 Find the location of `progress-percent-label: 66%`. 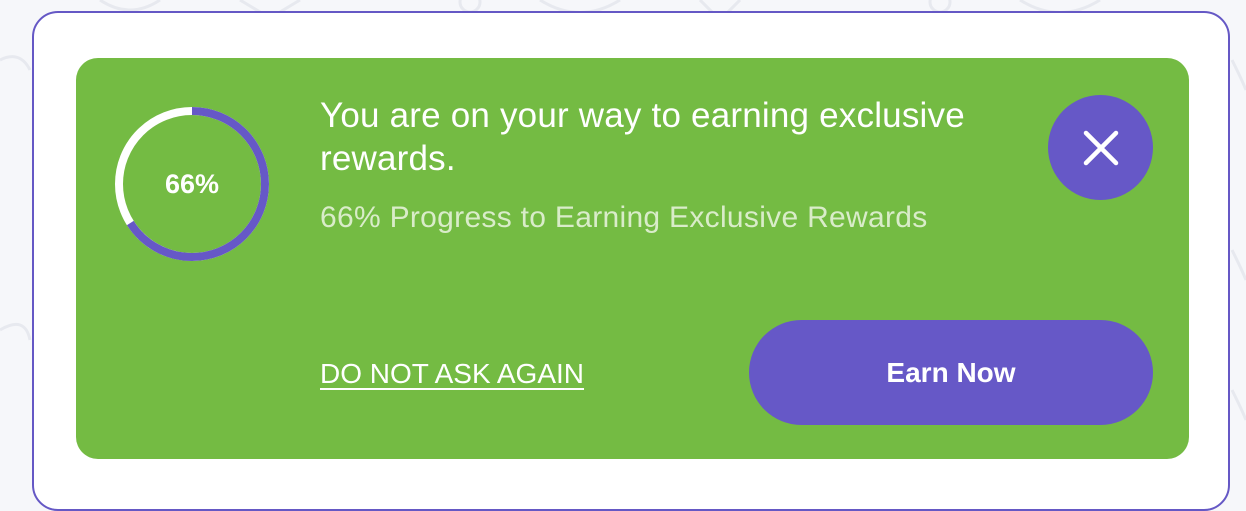

progress-percent-label: 66% is located at coordinates (192, 183).